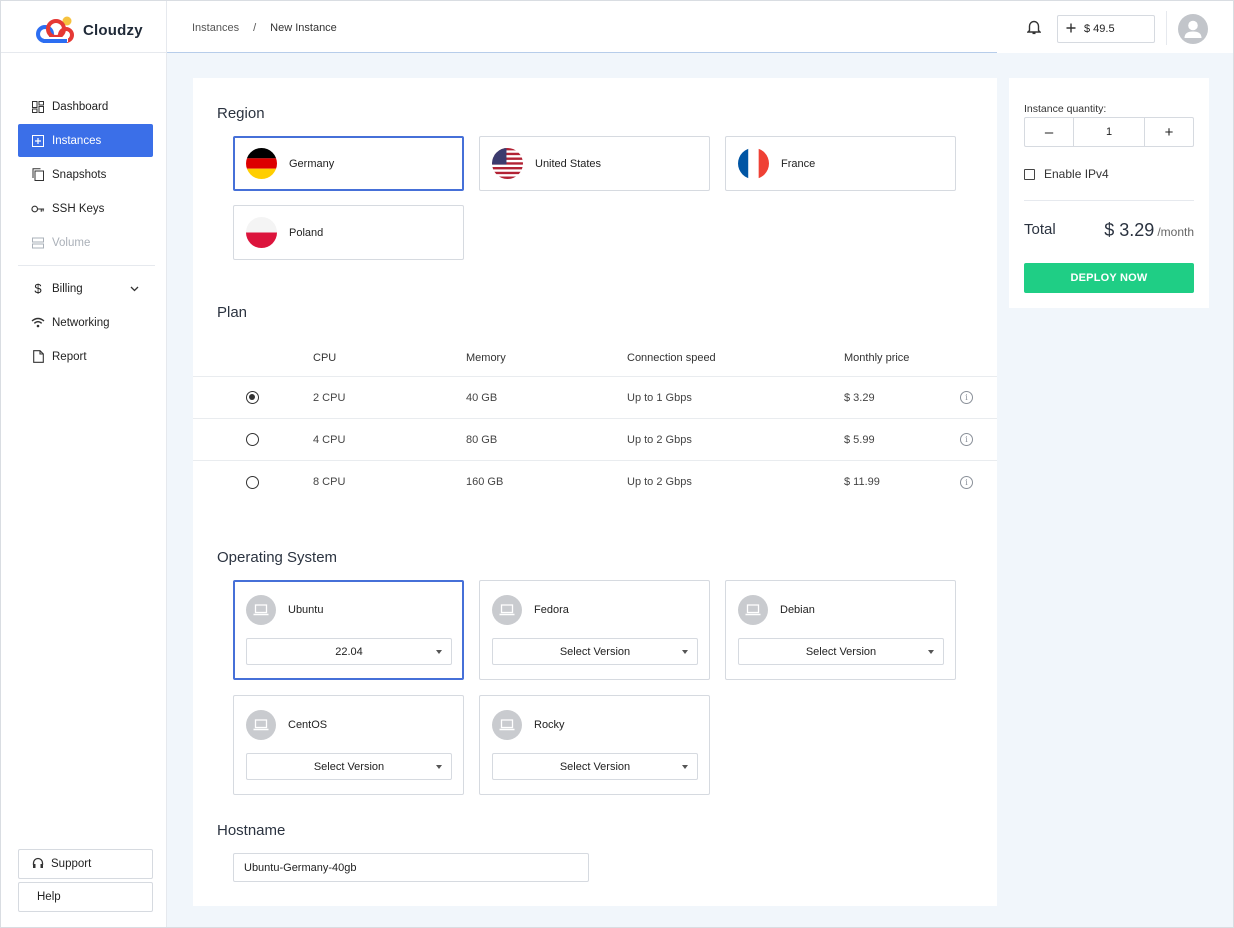  I want to click on enable-ipv4-checkbox: Enable IPv4, so click(1066, 174).